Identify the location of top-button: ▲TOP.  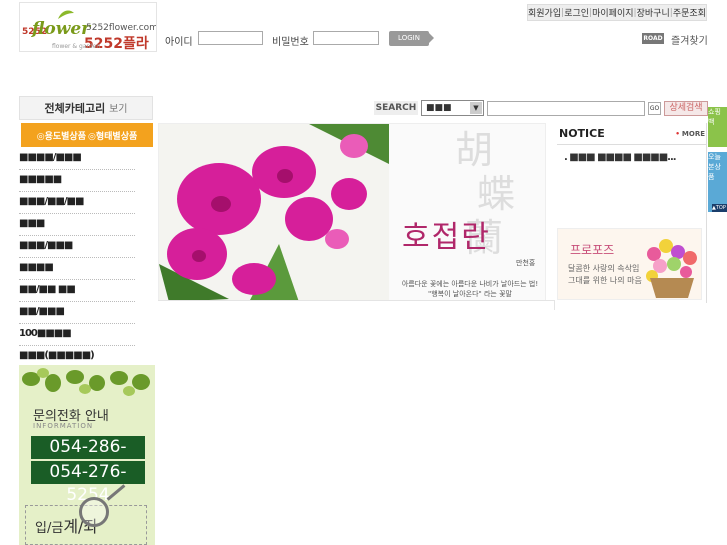
(719, 208).